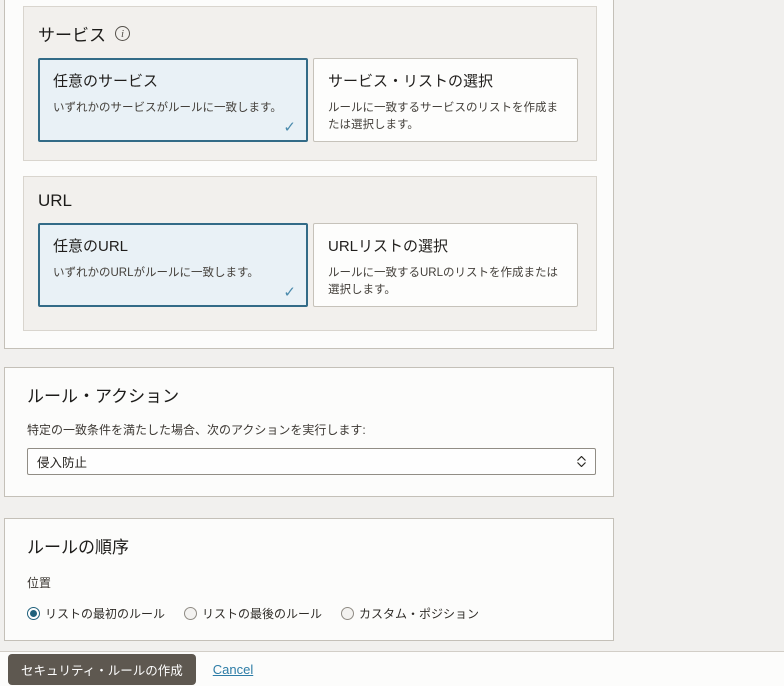 The height and width of the screenshot is (686, 784). Describe the element at coordinates (196, 430) in the screenshot. I see `rule-action-description: 特定の一致条件を満たした場合、次のアクションを実行します:` at that location.